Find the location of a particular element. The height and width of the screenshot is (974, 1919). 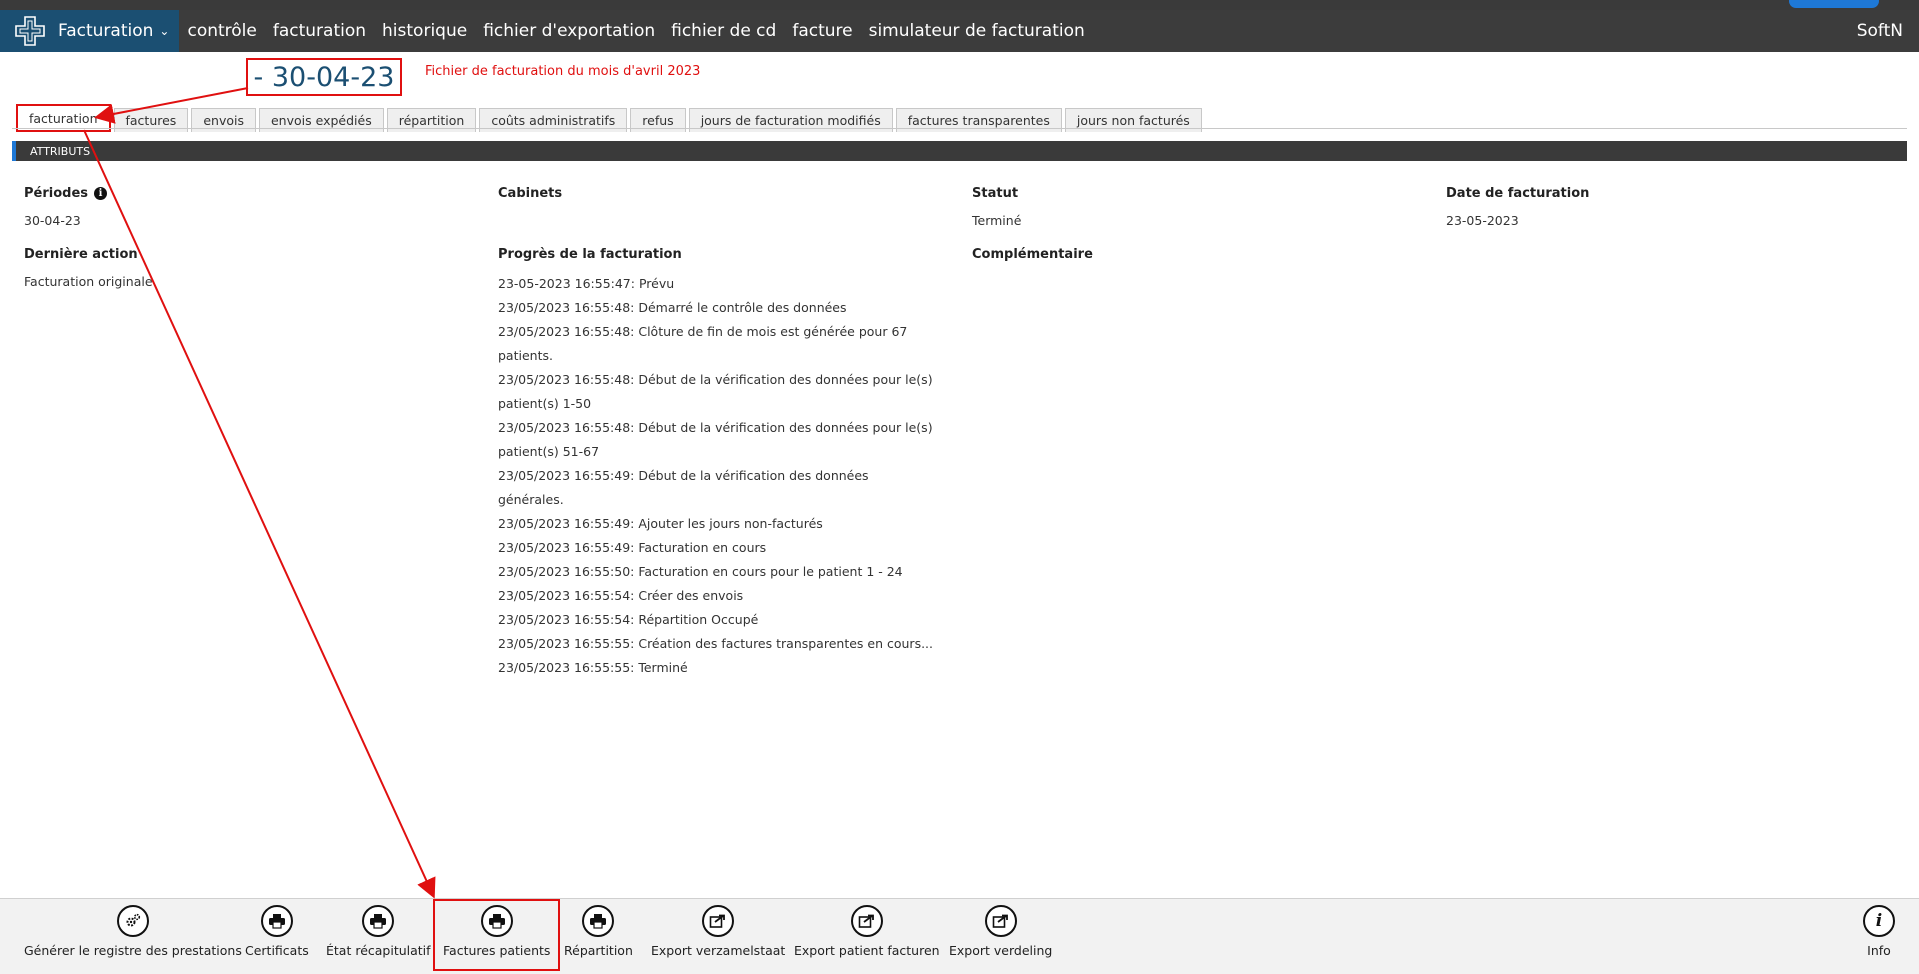

export-patient-facturen-button: Export patient facturen is located at coordinates (867, 931).